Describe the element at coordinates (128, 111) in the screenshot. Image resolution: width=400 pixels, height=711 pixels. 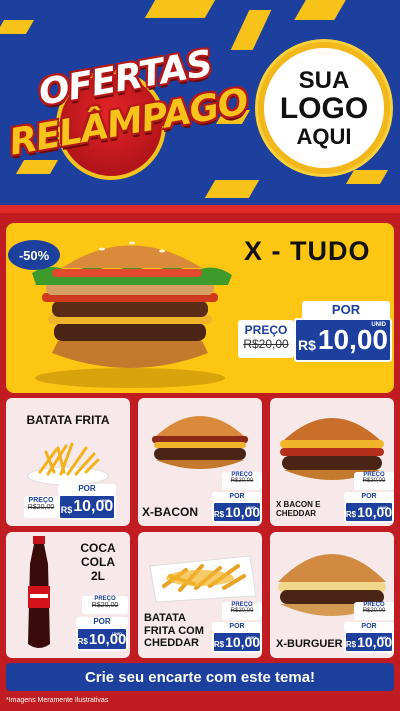
I see `headline: OFERTAS RELÂMPAGO` at that location.